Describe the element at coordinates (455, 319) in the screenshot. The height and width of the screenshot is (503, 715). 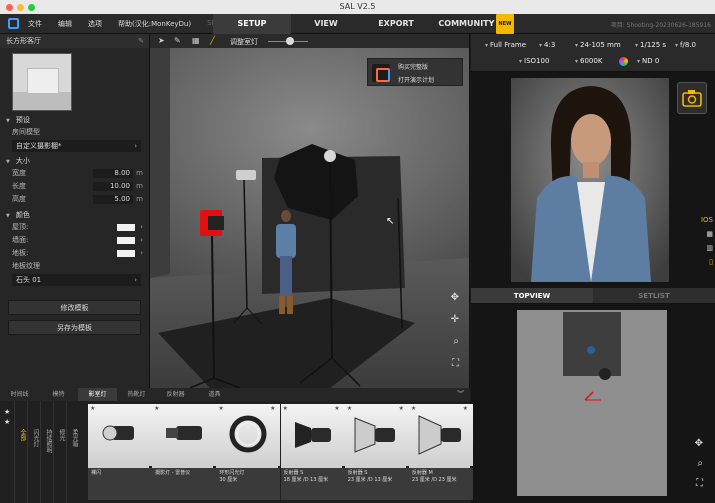
I see `pan-icon: ✛` at that location.